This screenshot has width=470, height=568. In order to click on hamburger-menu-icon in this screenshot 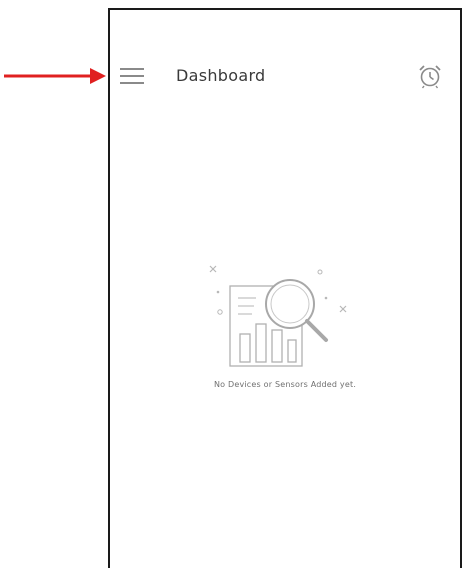, I will do `click(132, 76)`.